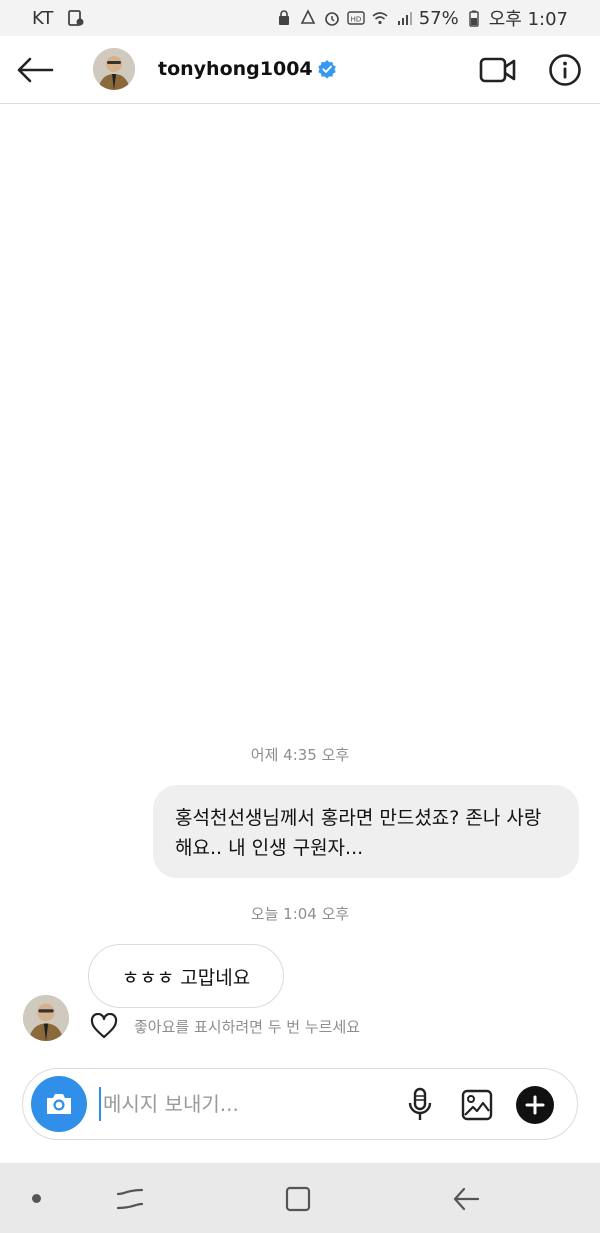 Image resolution: width=600 pixels, height=1233 pixels. I want to click on nav-dot-indicator, so click(36, 1198).